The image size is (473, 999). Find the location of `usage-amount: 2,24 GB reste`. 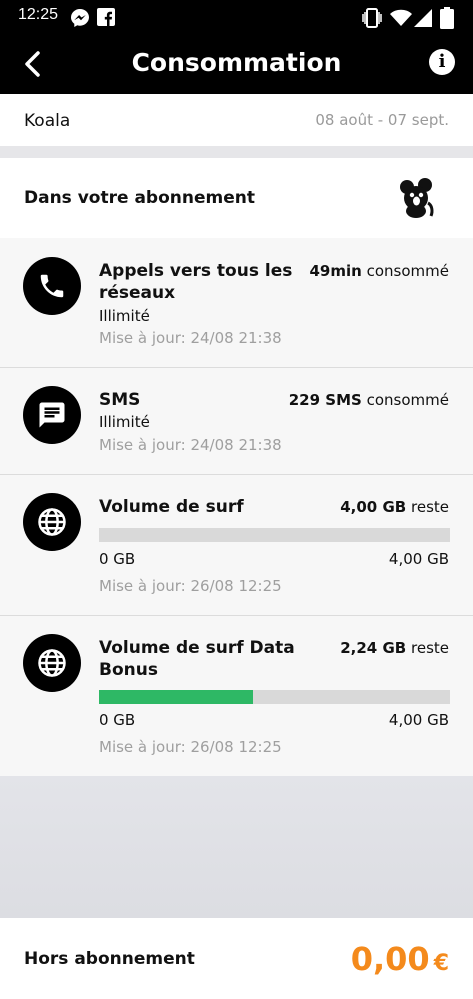

usage-amount: 2,24 GB reste is located at coordinates (394, 648).